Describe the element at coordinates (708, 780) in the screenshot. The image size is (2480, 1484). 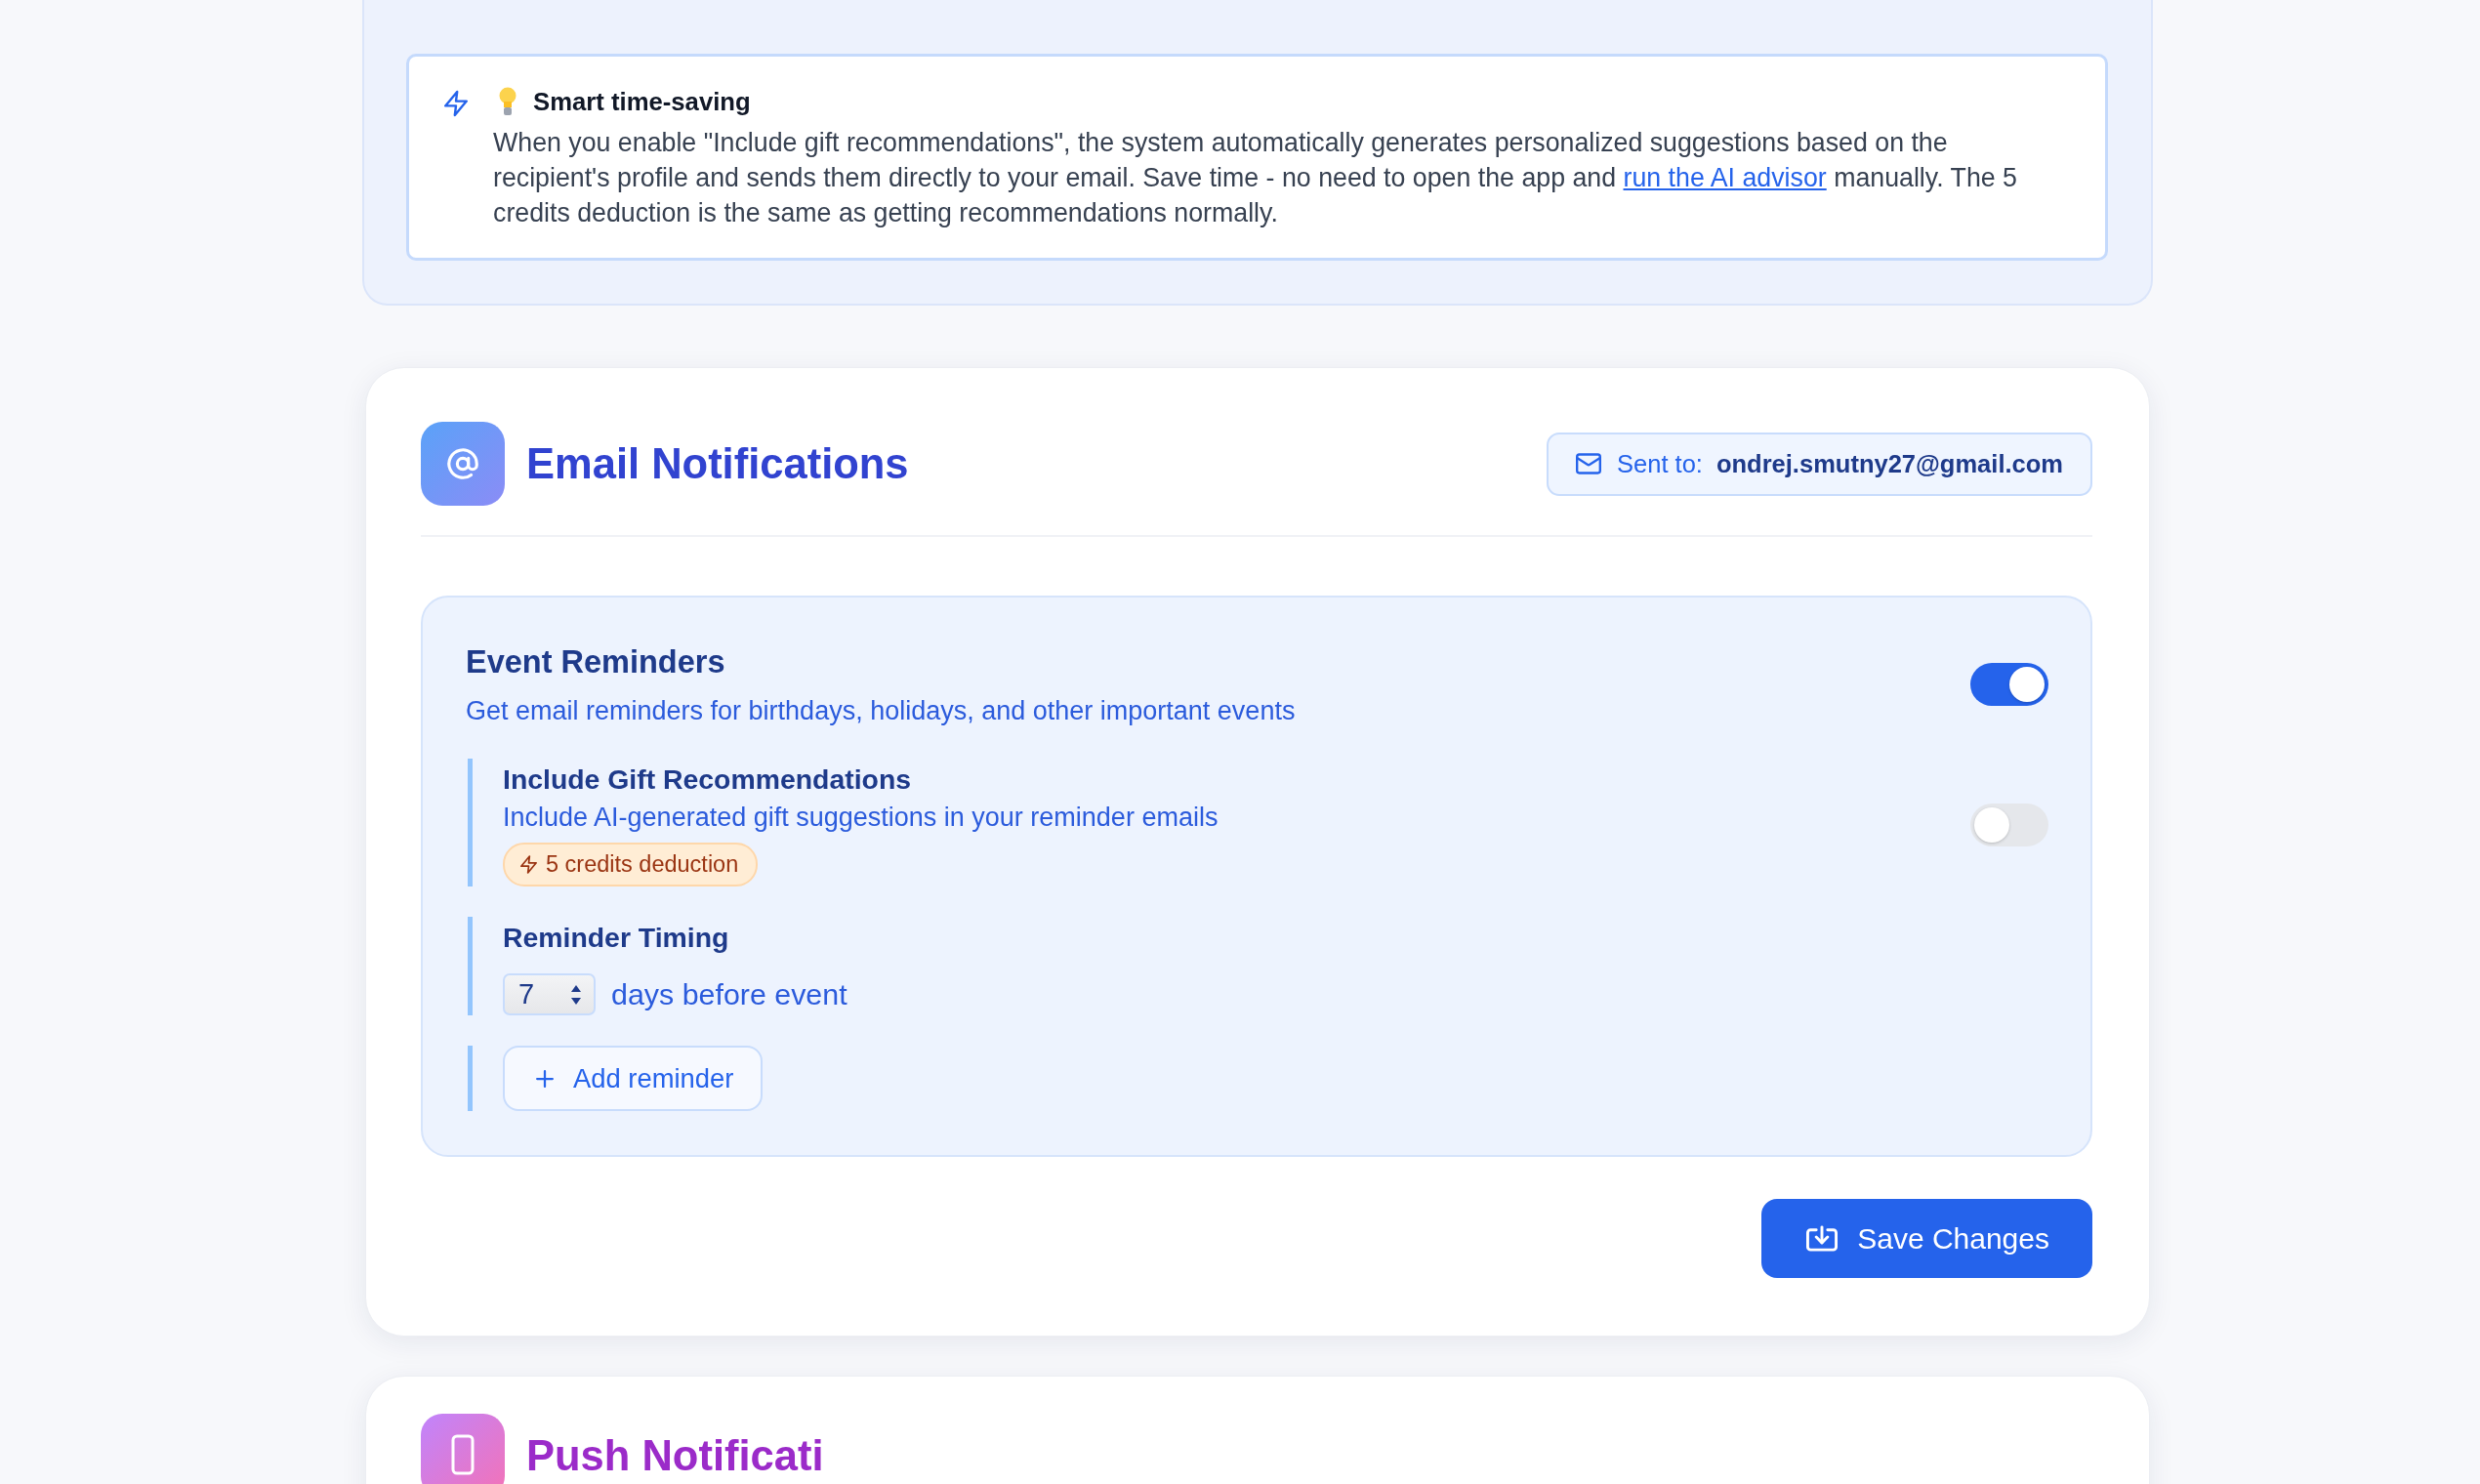
I see `option-title: Include Gift Recommendations` at that location.